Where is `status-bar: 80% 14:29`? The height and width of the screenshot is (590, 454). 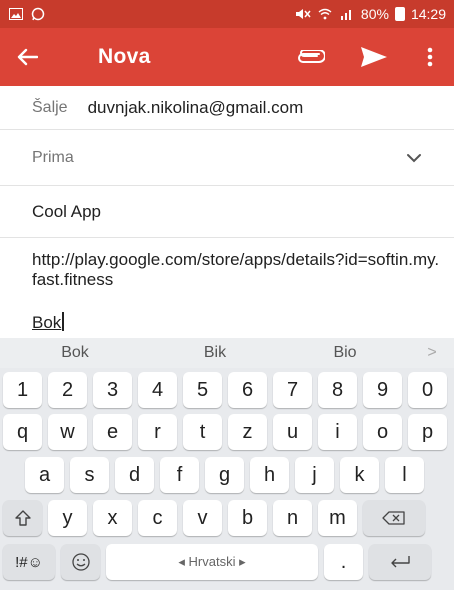 status-bar: 80% 14:29 is located at coordinates (227, 14).